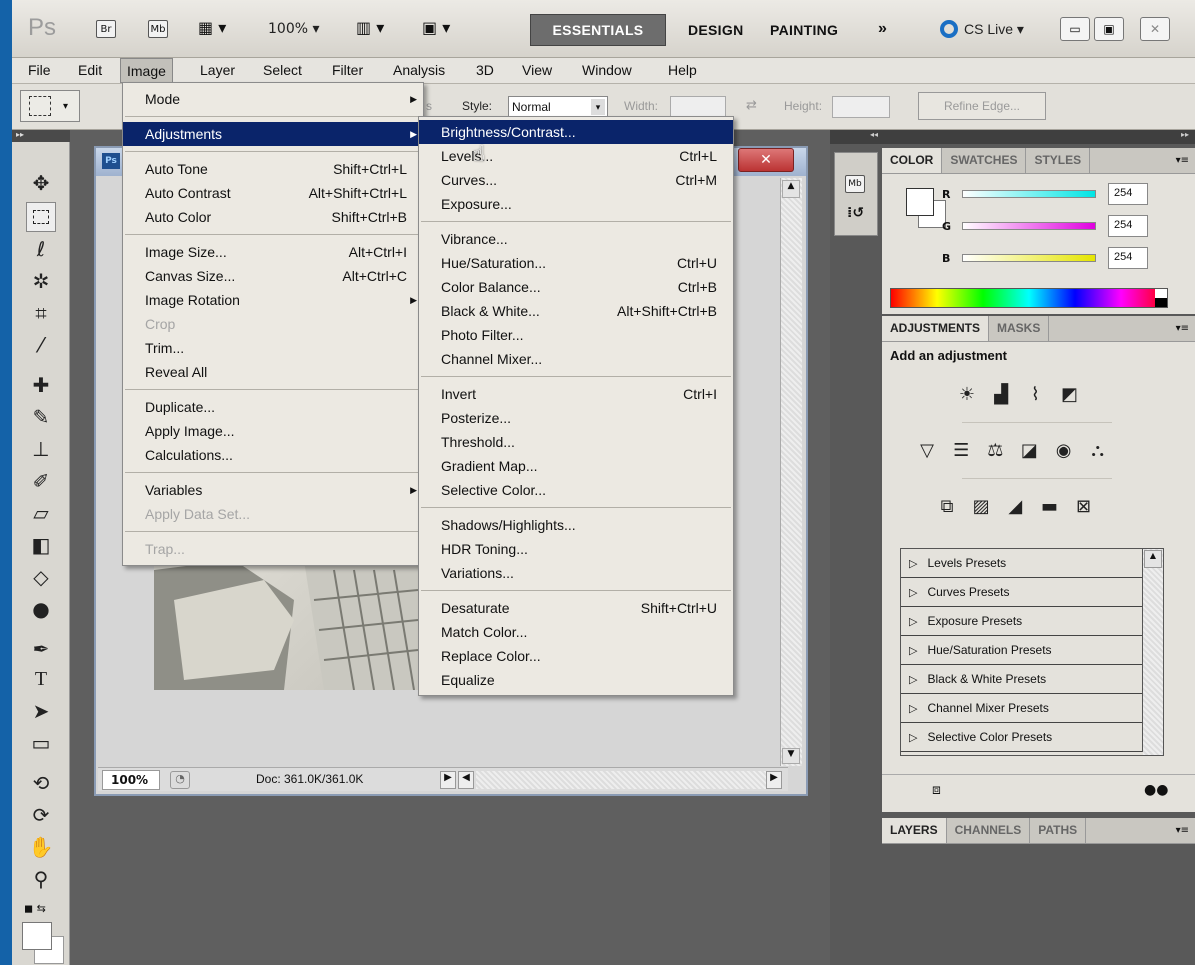 This screenshot has width=1195, height=965. Describe the element at coordinates (576, 311) in the screenshot. I see `adjust-item-black-white: Black & White... Alt+Shift+Ctrl+B` at that location.